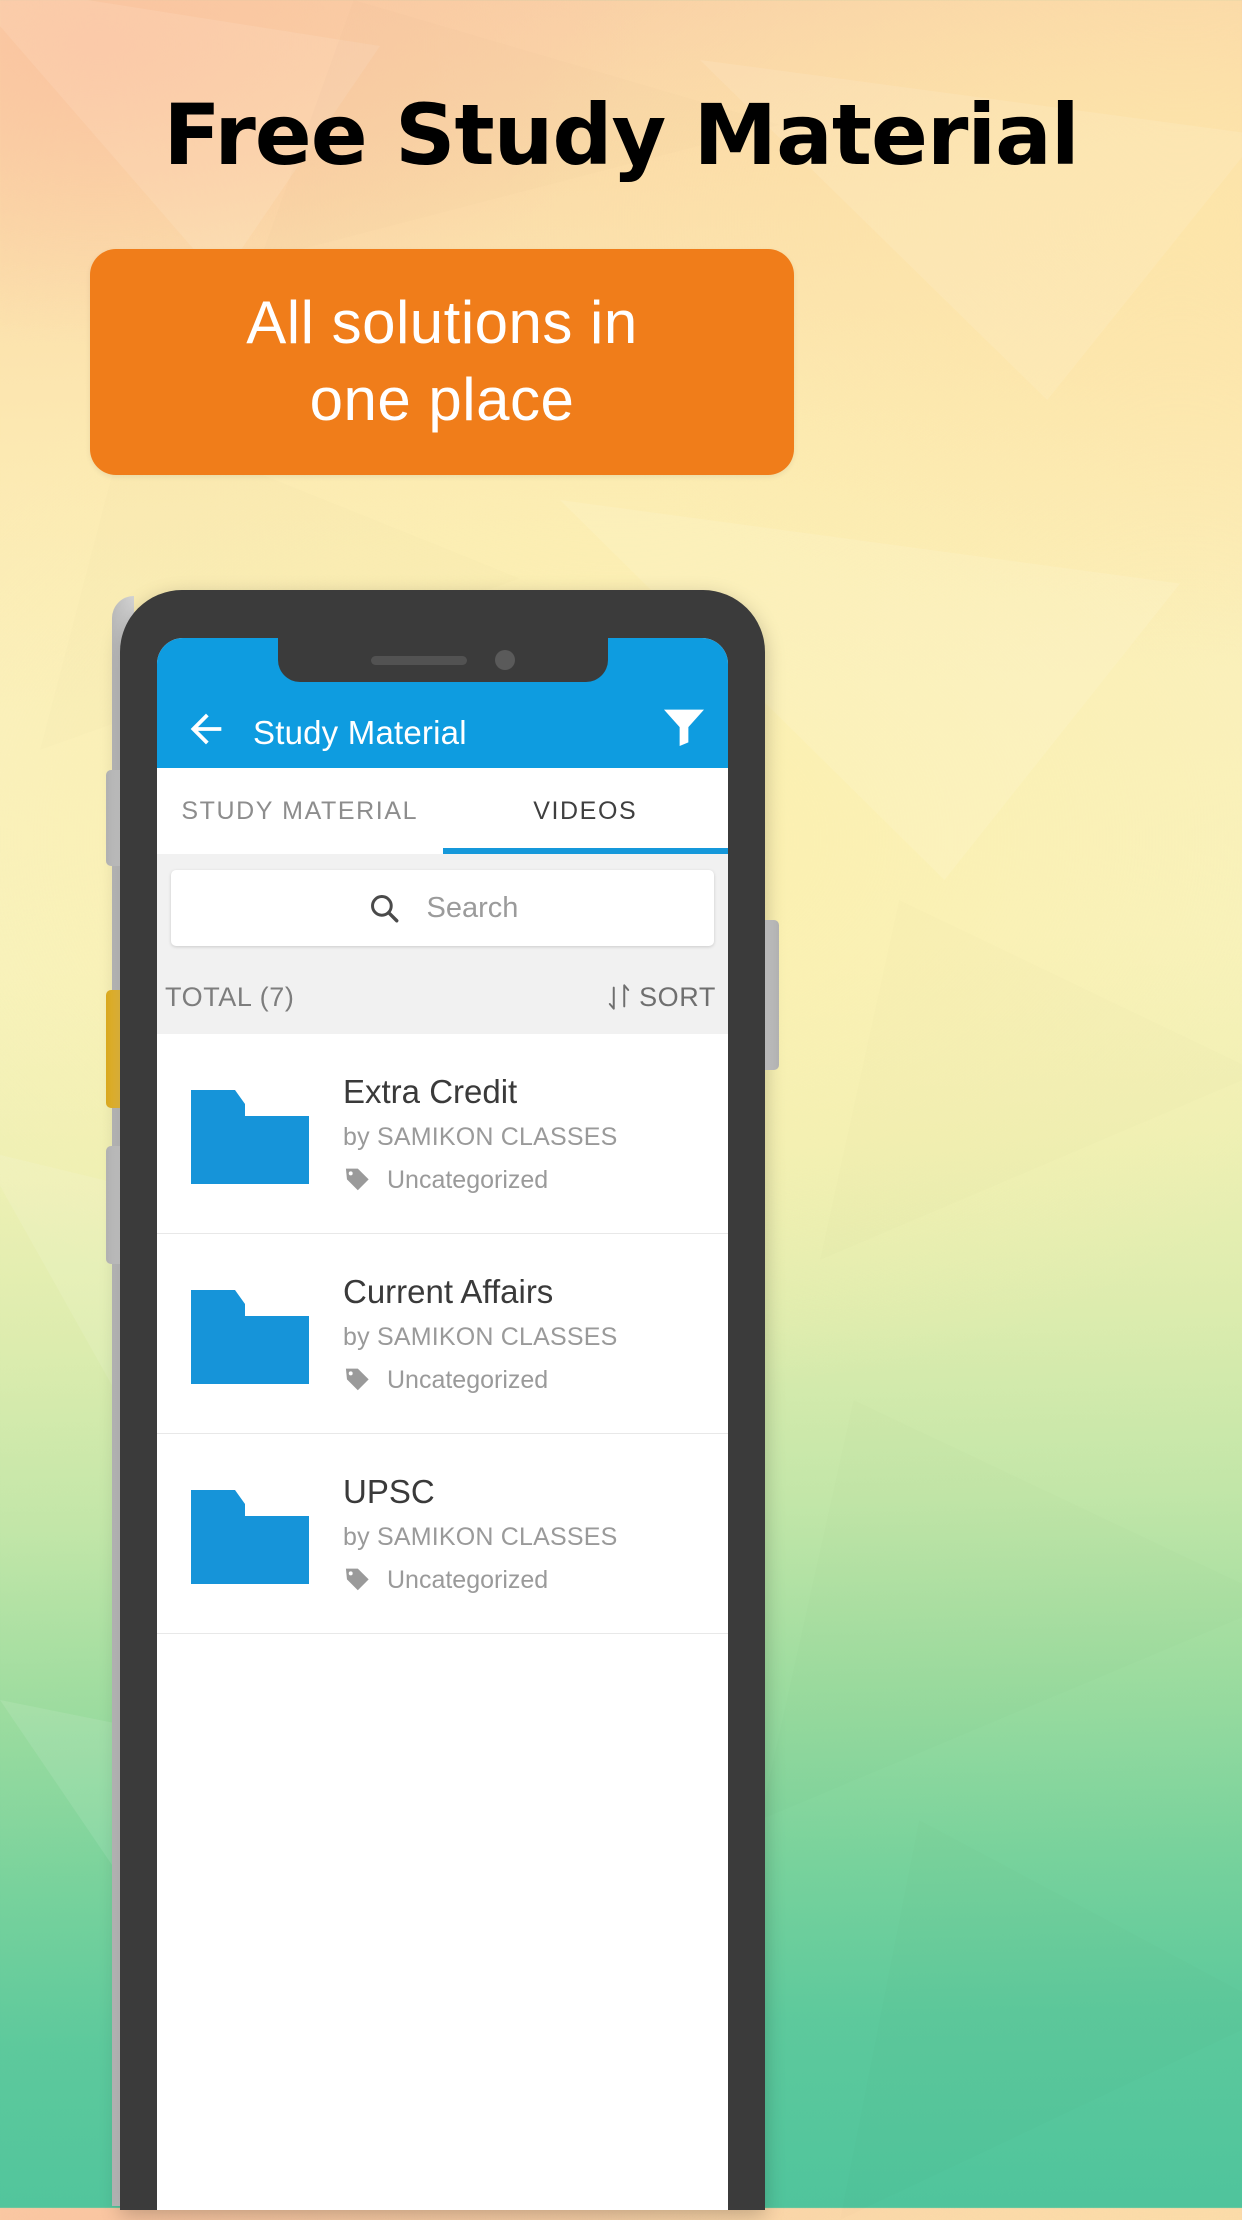 The width and height of the screenshot is (1242, 2220). Describe the element at coordinates (113, 818) in the screenshot. I see `phone-mute-switch` at that location.